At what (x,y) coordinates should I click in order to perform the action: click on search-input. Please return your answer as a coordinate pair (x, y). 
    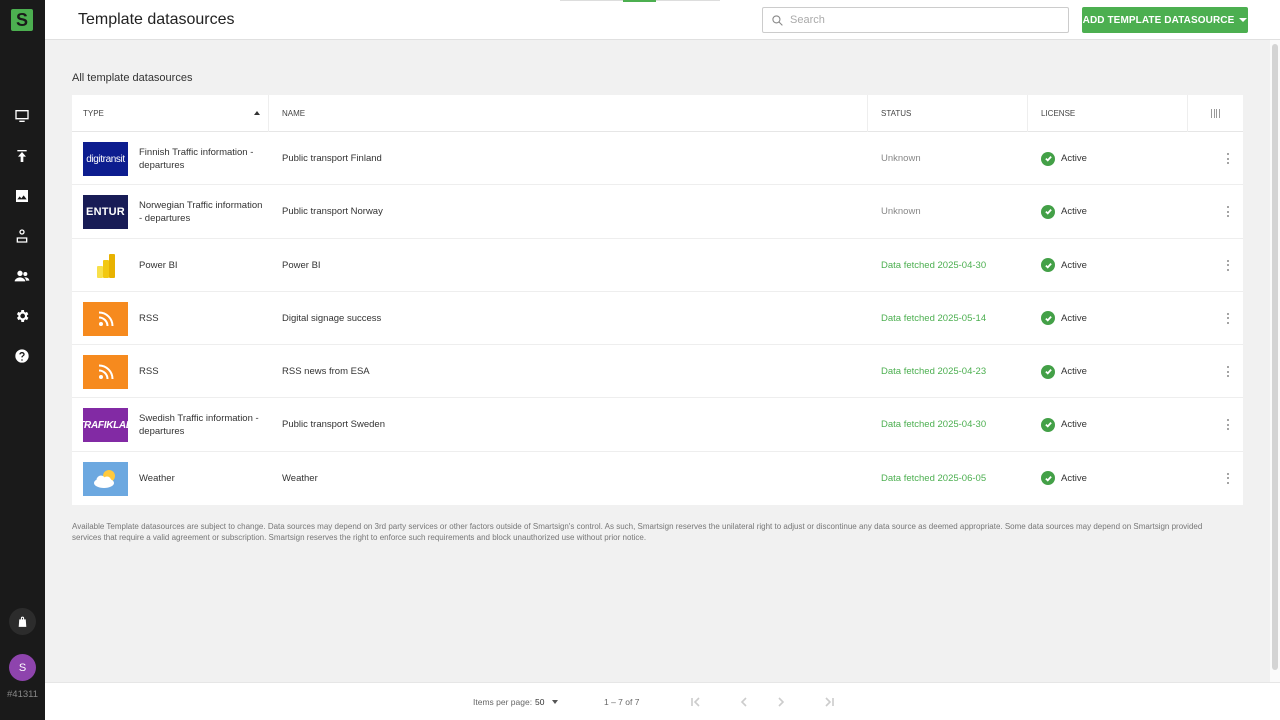
    Looking at the image, I should click on (920, 20).